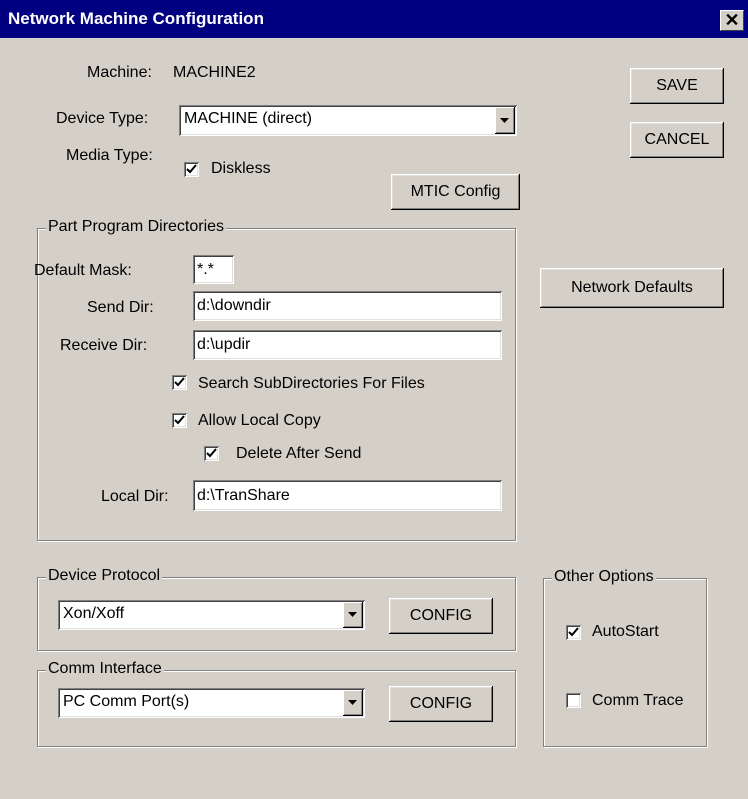 The image size is (748, 799). Describe the element at coordinates (136, 18) in the screenshot. I see `window-title: Network Machine Configuration` at that location.